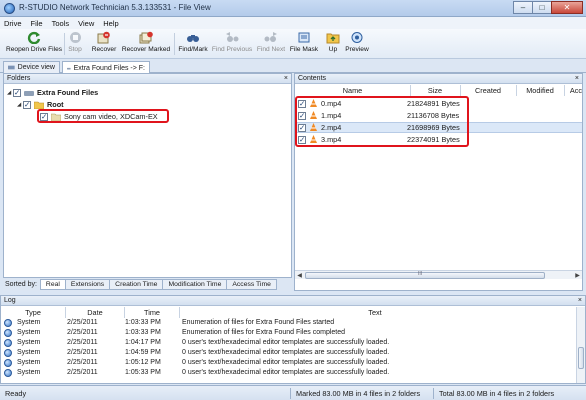  What do you see at coordinates (358, 393) in the screenshot?
I see `status-marked: Marked 83.00 MB in 4 files in 2 folders` at bounding box center [358, 393].